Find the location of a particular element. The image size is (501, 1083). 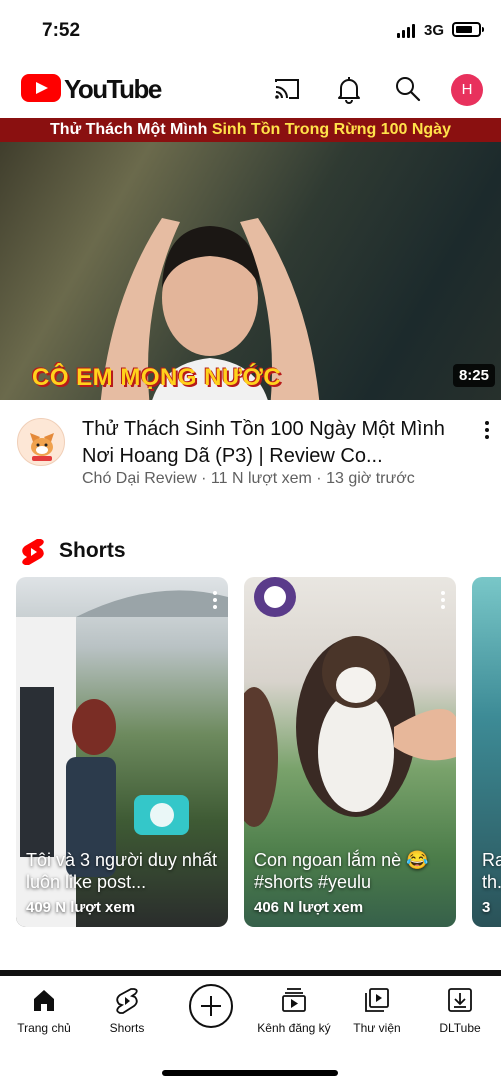

banner-text: Thử Thách Một Mình is located at coordinates (131, 129).